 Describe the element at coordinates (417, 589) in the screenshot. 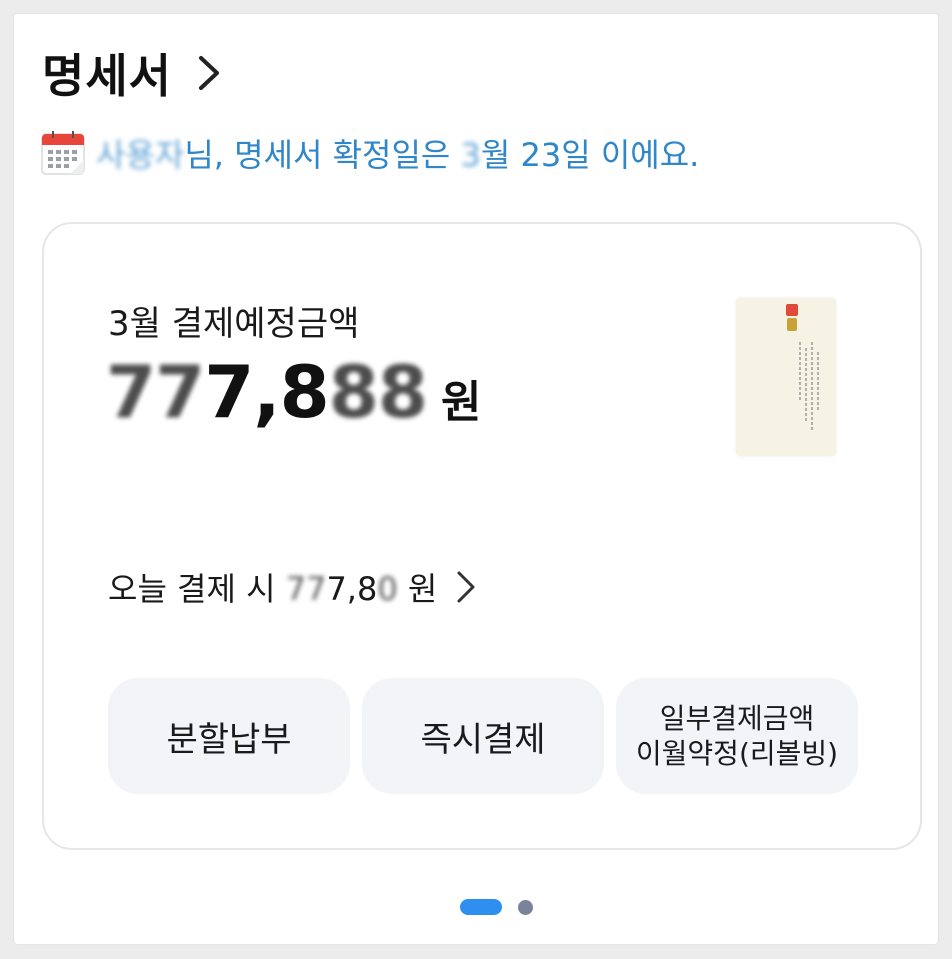

I see `today-unit: 원` at that location.